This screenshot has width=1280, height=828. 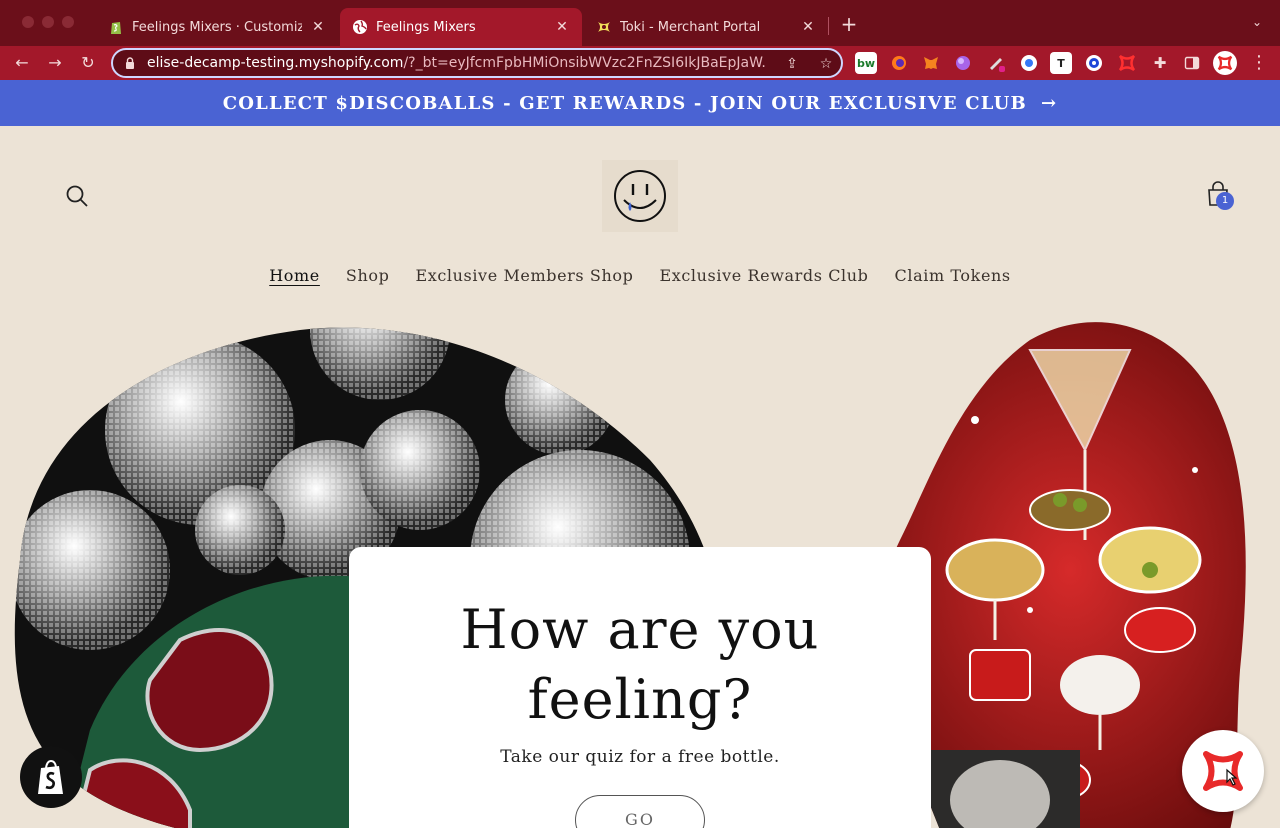 What do you see at coordinates (963, 63) in the screenshot?
I see `purple-extension-icon` at bounding box center [963, 63].